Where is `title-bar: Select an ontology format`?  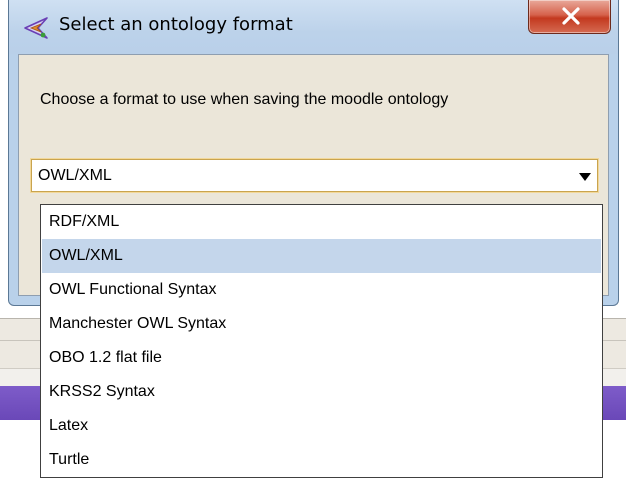
title-bar: Select an ontology format is located at coordinates (313, 27).